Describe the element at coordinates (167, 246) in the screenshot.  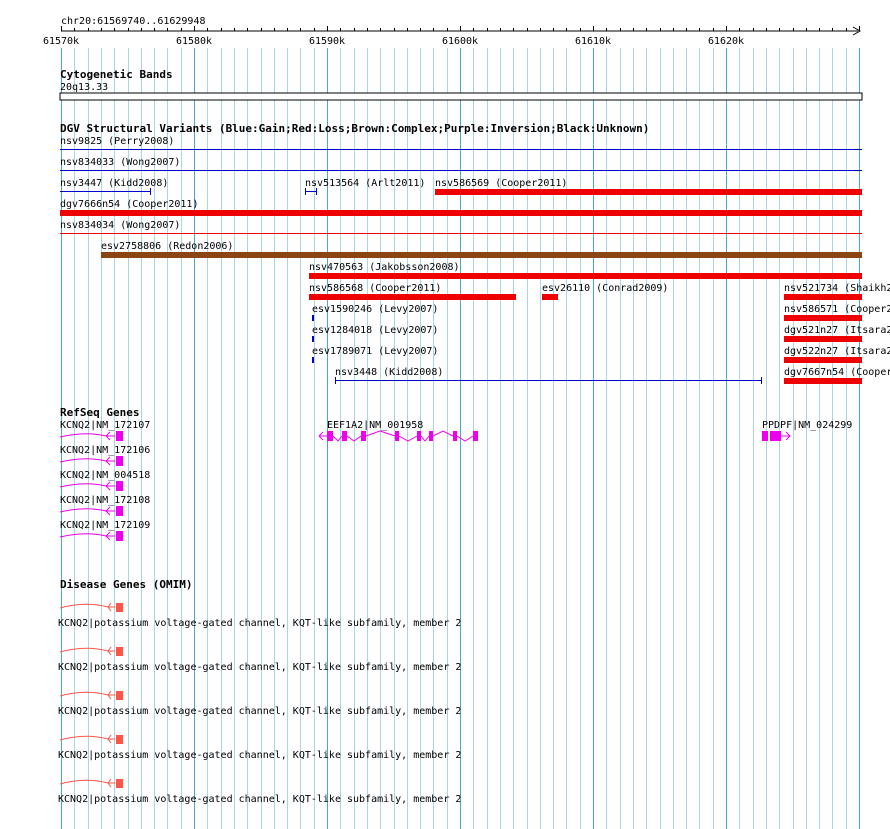
I see `variant-label: esv2758806 (Redon2006)` at that location.